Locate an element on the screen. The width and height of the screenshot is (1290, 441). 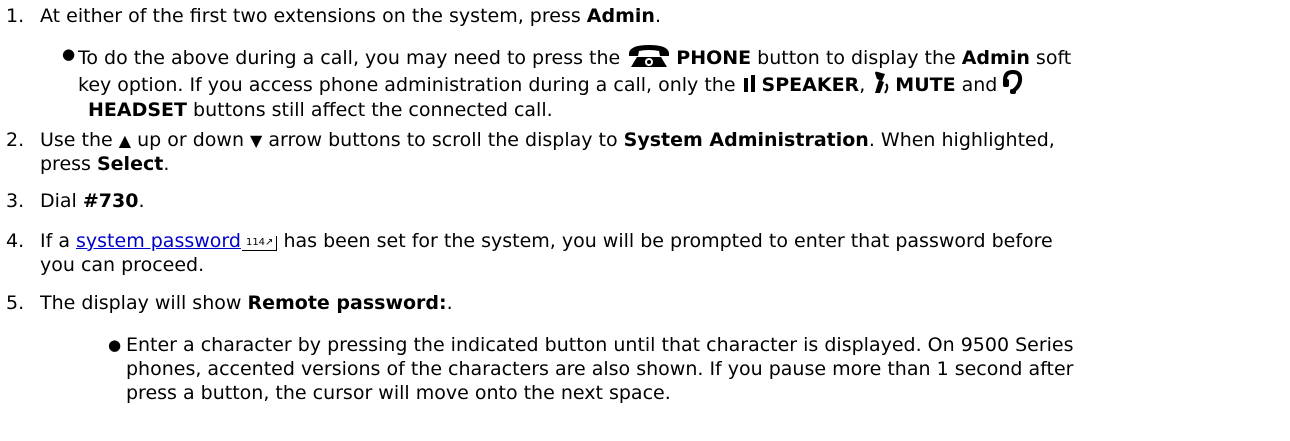
step-number: 3. is located at coordinates (15, 201).